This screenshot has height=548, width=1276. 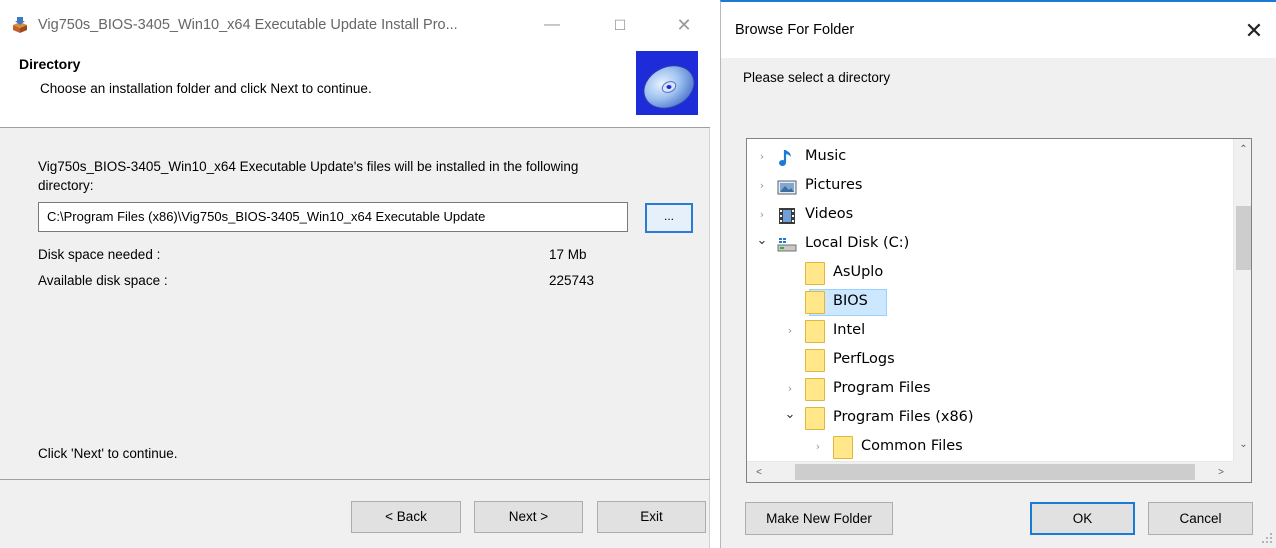 I want to click on disk-available-value: 225743, so click(x=572, y=280).